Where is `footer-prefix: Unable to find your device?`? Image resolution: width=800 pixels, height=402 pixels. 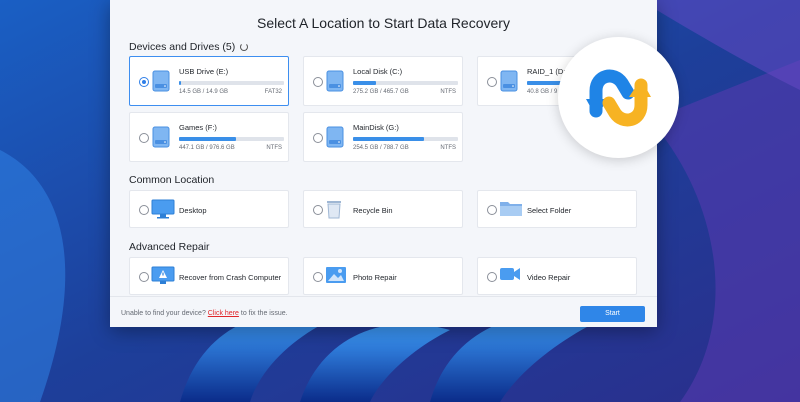 footer-prefix: Unable to find your device? is located at coordinates (163, 313).